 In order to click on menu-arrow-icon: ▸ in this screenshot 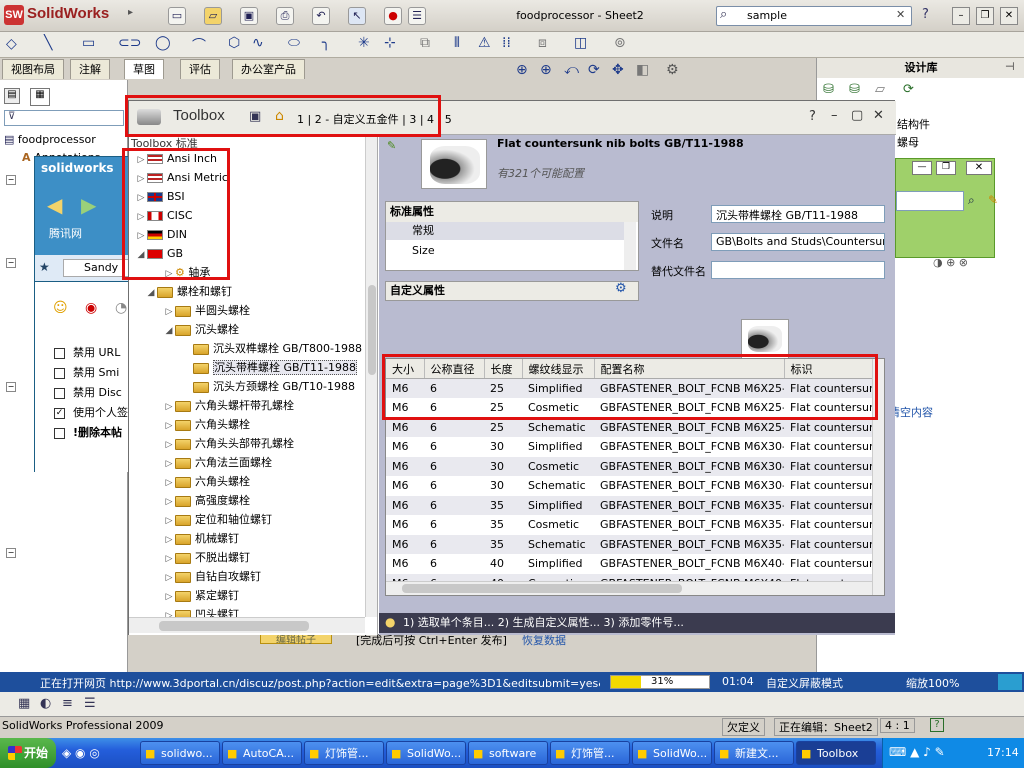, I will do `click(135, 16)`.